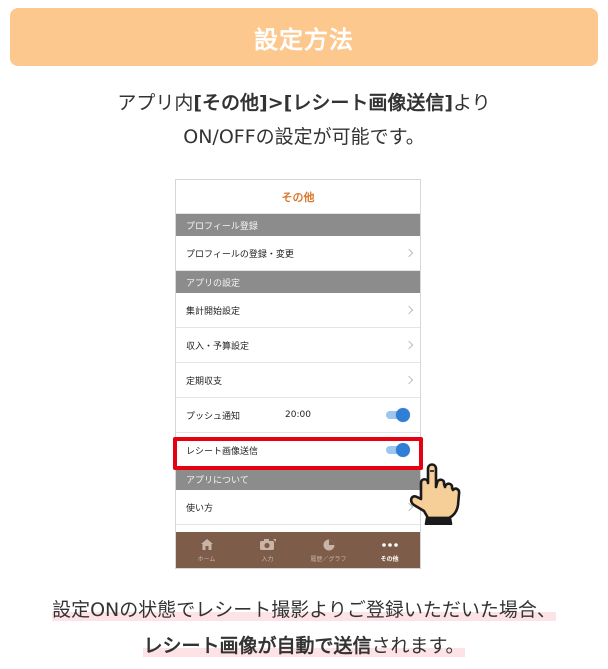 The image size is (608, 669). I want to click on header-banner: 設定方法, so click(304, 37).